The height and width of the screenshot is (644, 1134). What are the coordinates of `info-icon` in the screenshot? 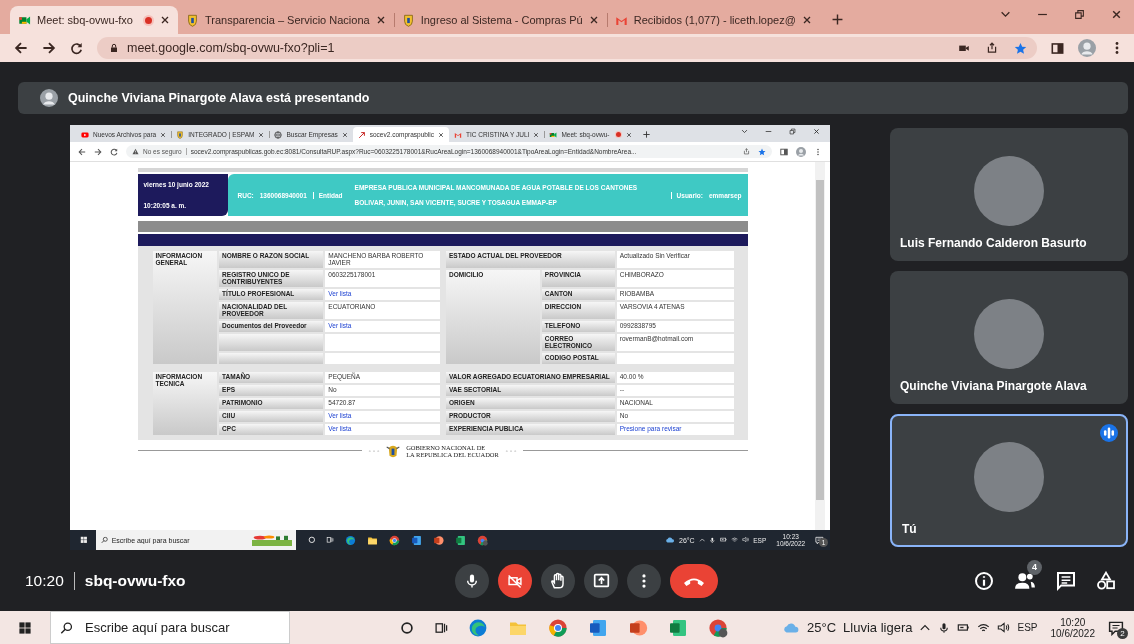 It's located at (984, 580).